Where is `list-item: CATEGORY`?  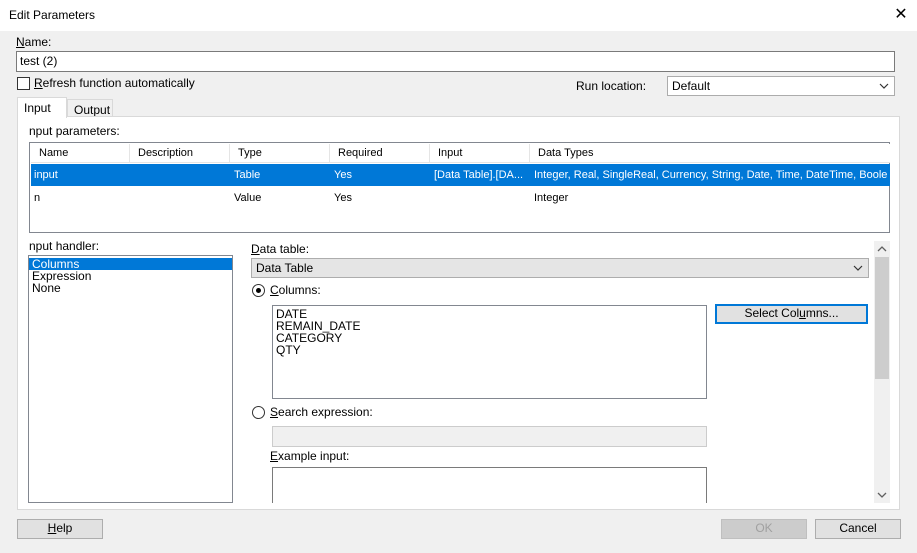 list-item: CATEGORY is located at coordinates (489, 338).